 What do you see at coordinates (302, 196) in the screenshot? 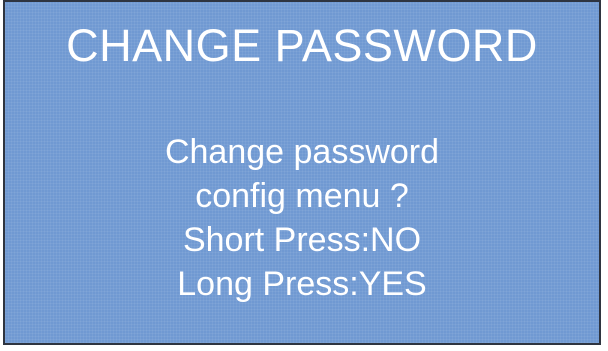
I see `prompt-line-2: config menu ?` at bounding box center [302, 196].